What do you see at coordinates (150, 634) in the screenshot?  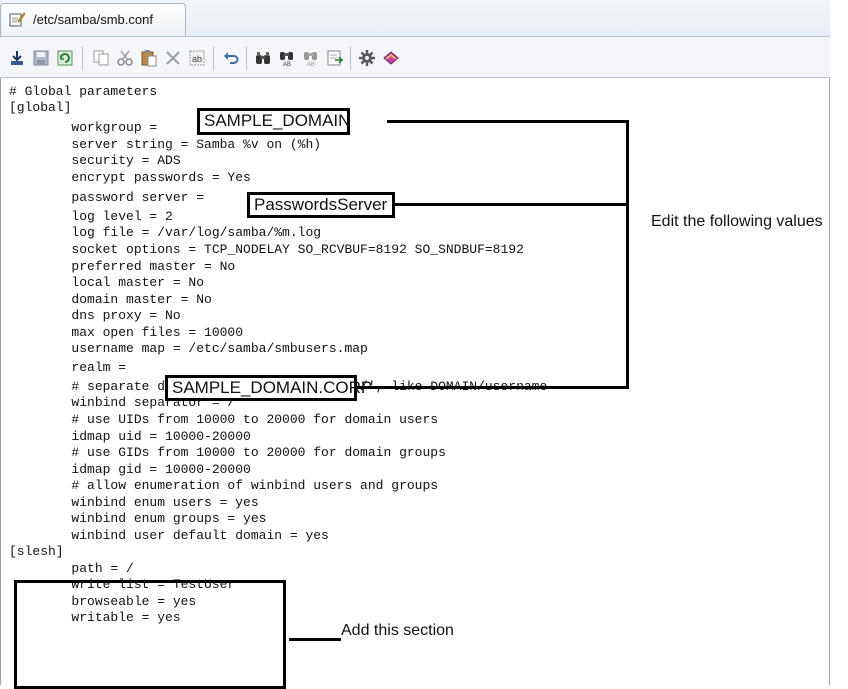 I see `slesh-section-box` at bounding box center [150, 634].